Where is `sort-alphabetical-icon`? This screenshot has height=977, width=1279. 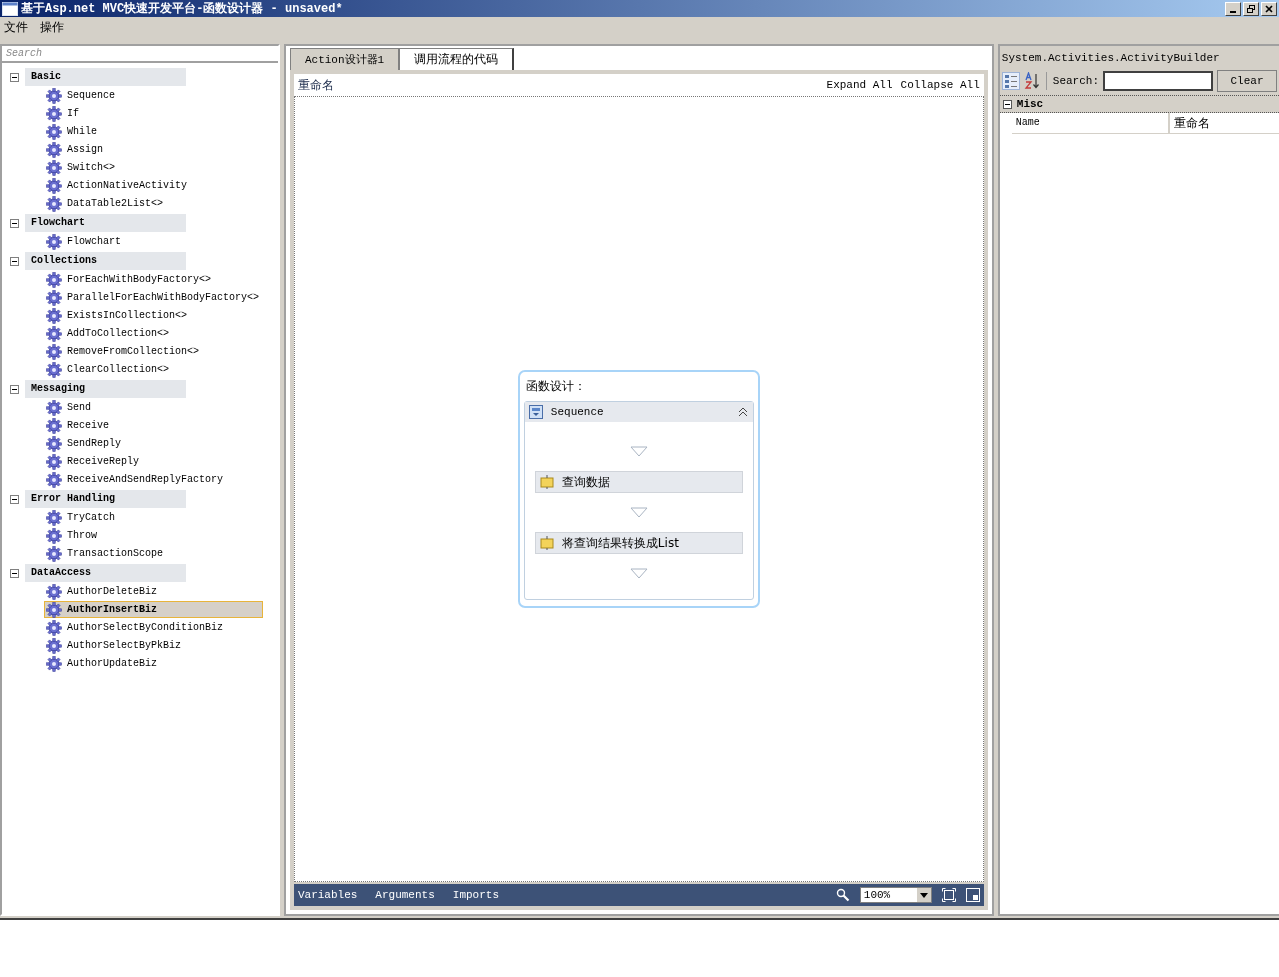 sort-alphabetical-icon is located at coordinates (1031, 81).